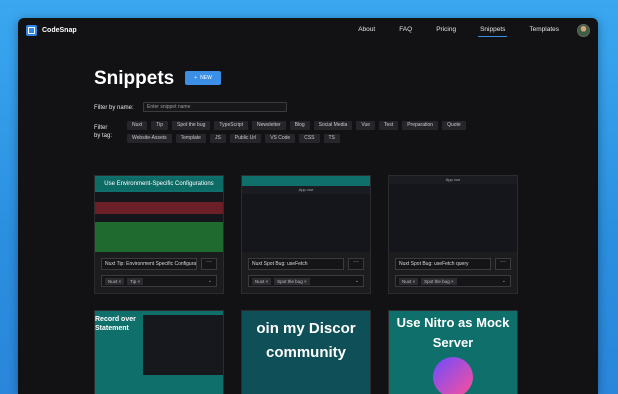 The width and height of the screenshot is (618, 394). What do you see at coordinates (159, 281) in the screenshot?
I see `snippet-tags-field: Nuxt × Tip × ⌄` at bounding box center [159, 281].